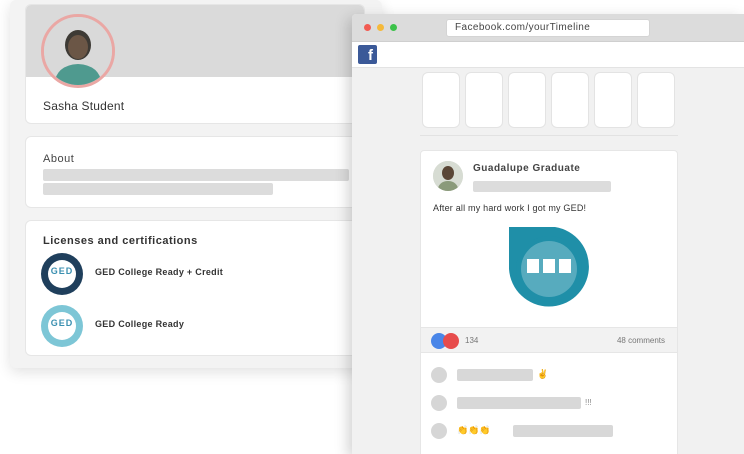  I want to click on about-card: About, so click(195, 172).